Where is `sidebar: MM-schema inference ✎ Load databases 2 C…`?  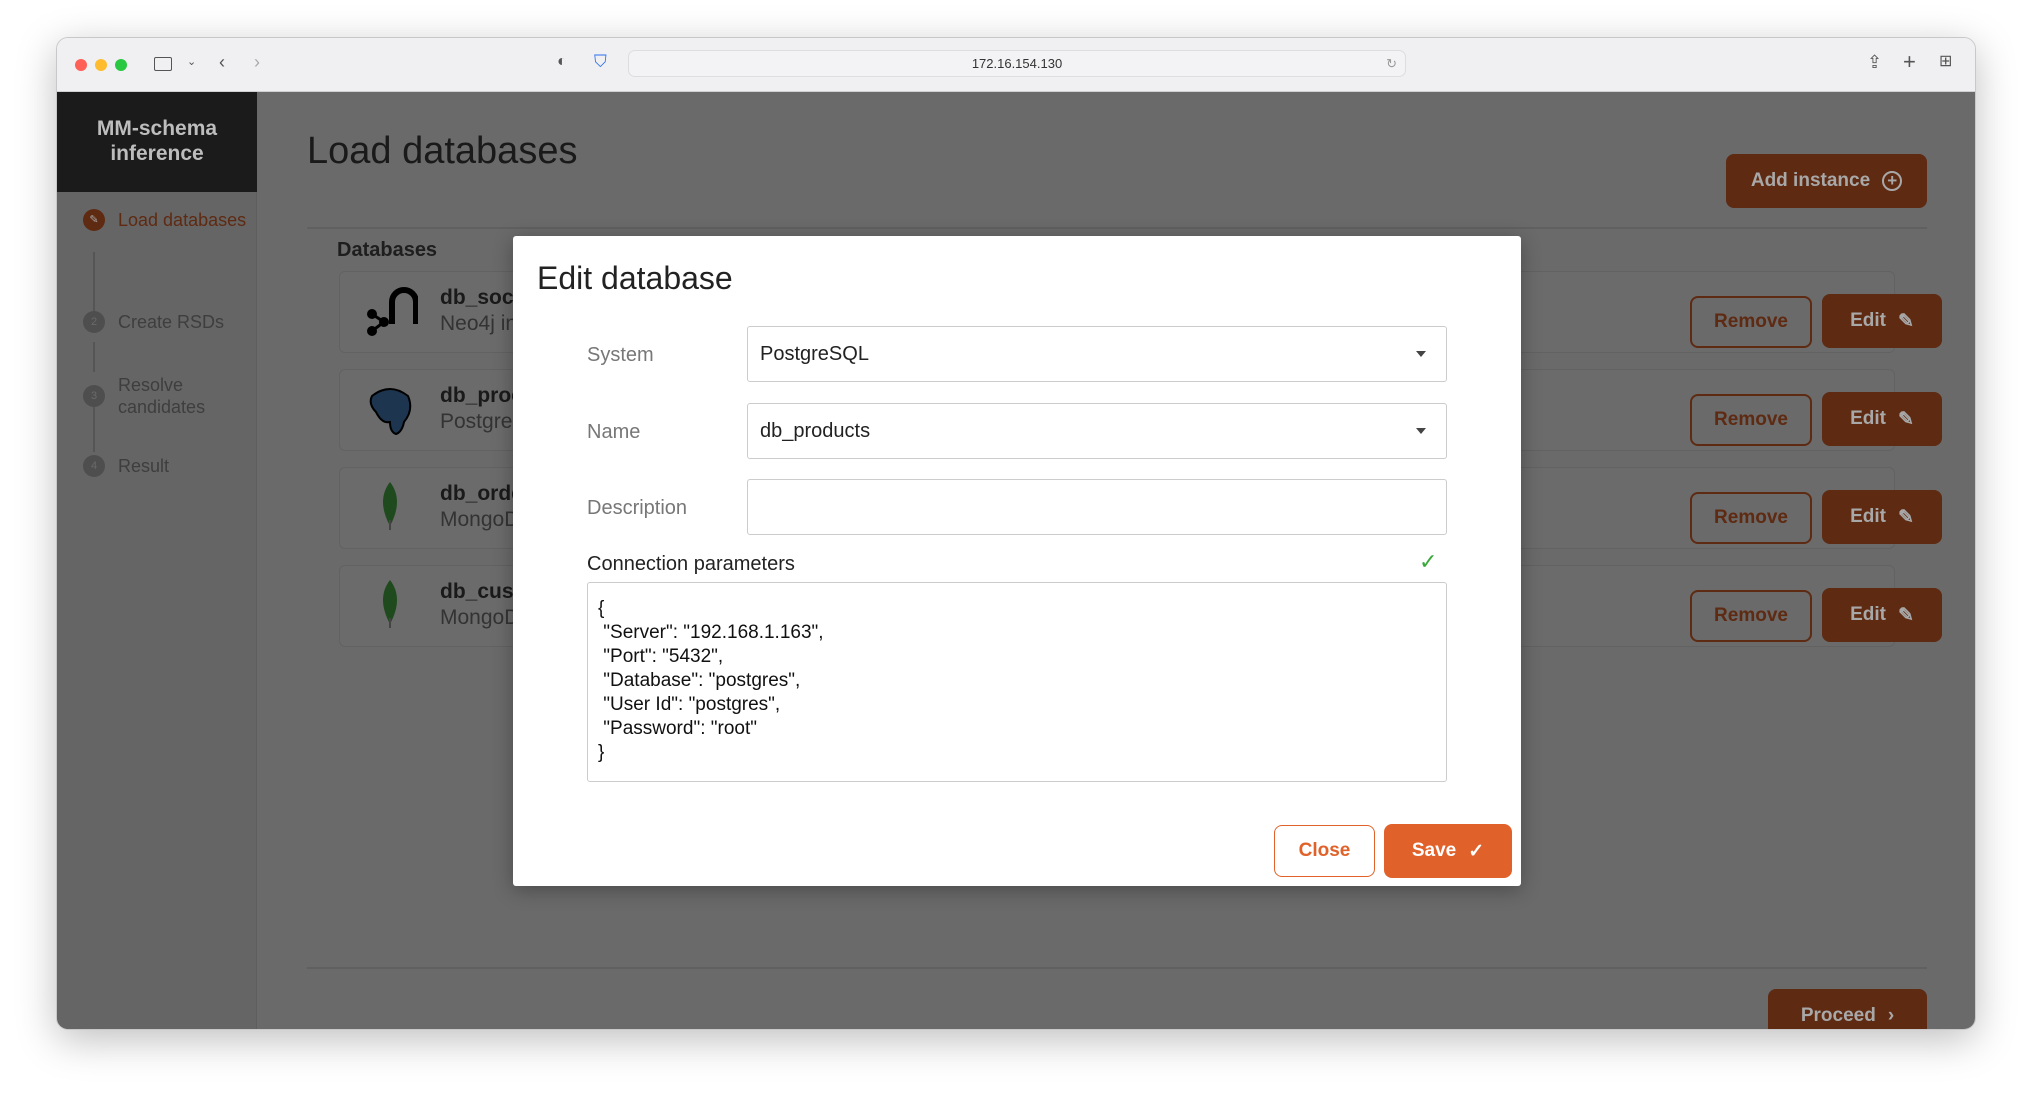
sidebar: MM-schema inference ✎ Load databases 2 C… is located at coordinates (157, 560).